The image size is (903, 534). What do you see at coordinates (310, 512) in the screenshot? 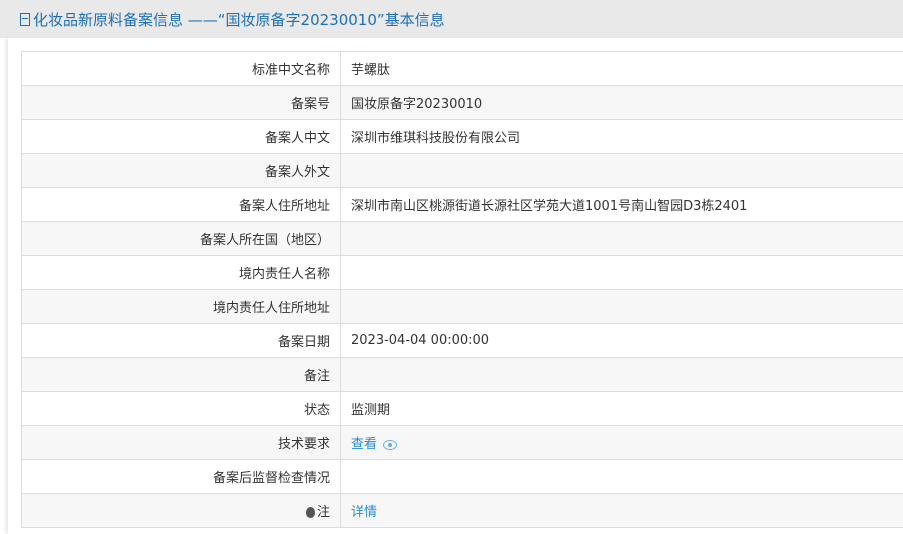
I see `lightbulb-icon` at bounding box center [310, 512].